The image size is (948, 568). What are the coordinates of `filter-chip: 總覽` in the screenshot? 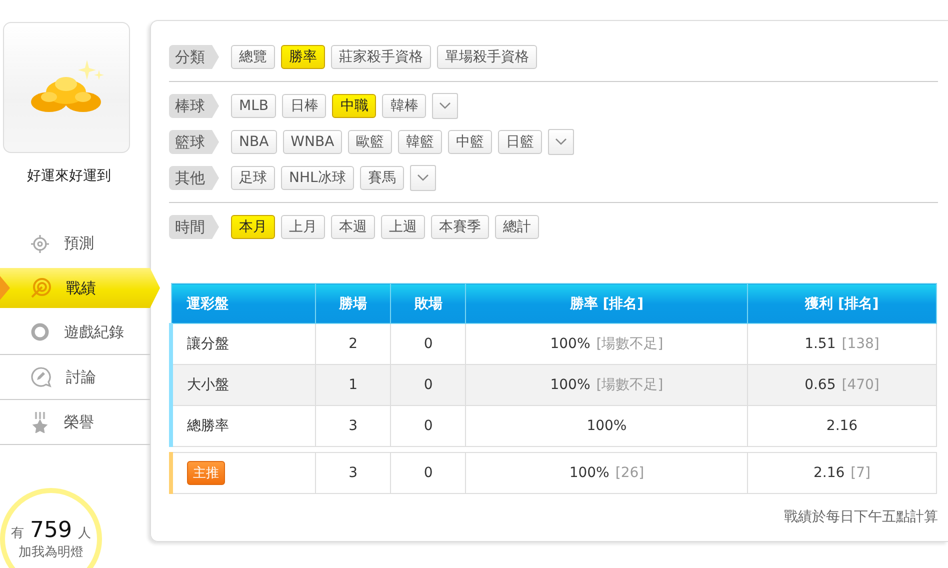 It's located at (253, 57).